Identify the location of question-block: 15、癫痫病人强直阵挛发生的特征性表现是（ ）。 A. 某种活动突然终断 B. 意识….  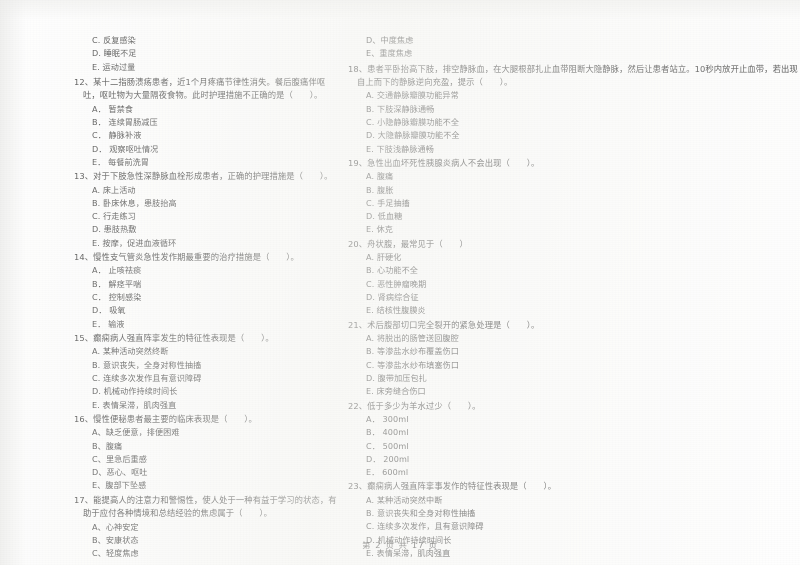
(206, 372).